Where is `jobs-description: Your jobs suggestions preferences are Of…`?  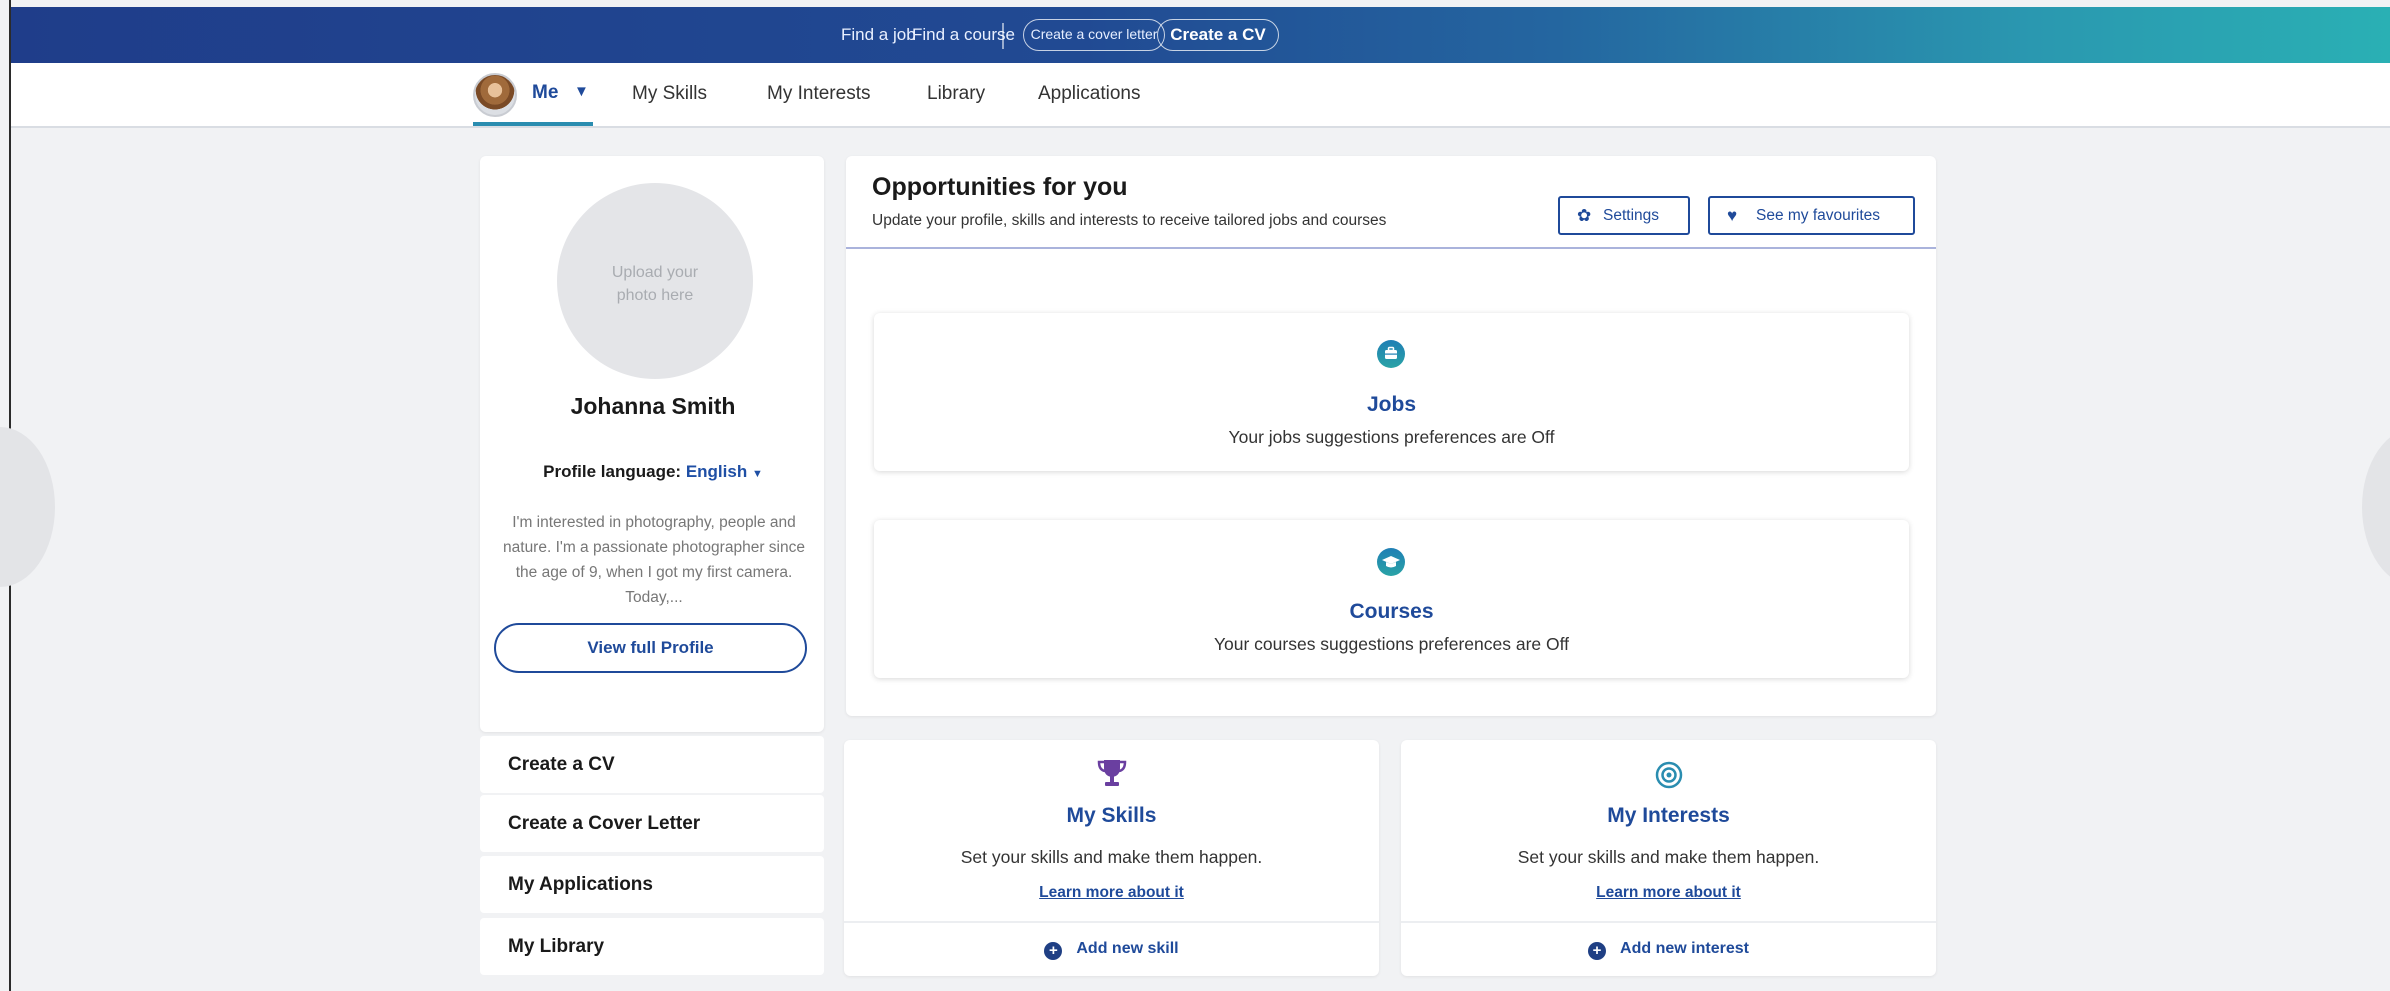
jobs-description: Your jobs suggestions preferences are Of… is located at coordinates (1391, 437).